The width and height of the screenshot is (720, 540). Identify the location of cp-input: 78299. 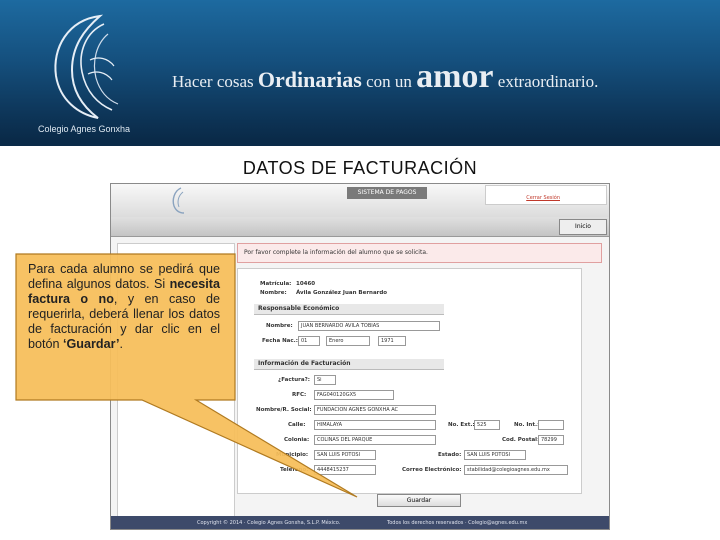
(551, 440).